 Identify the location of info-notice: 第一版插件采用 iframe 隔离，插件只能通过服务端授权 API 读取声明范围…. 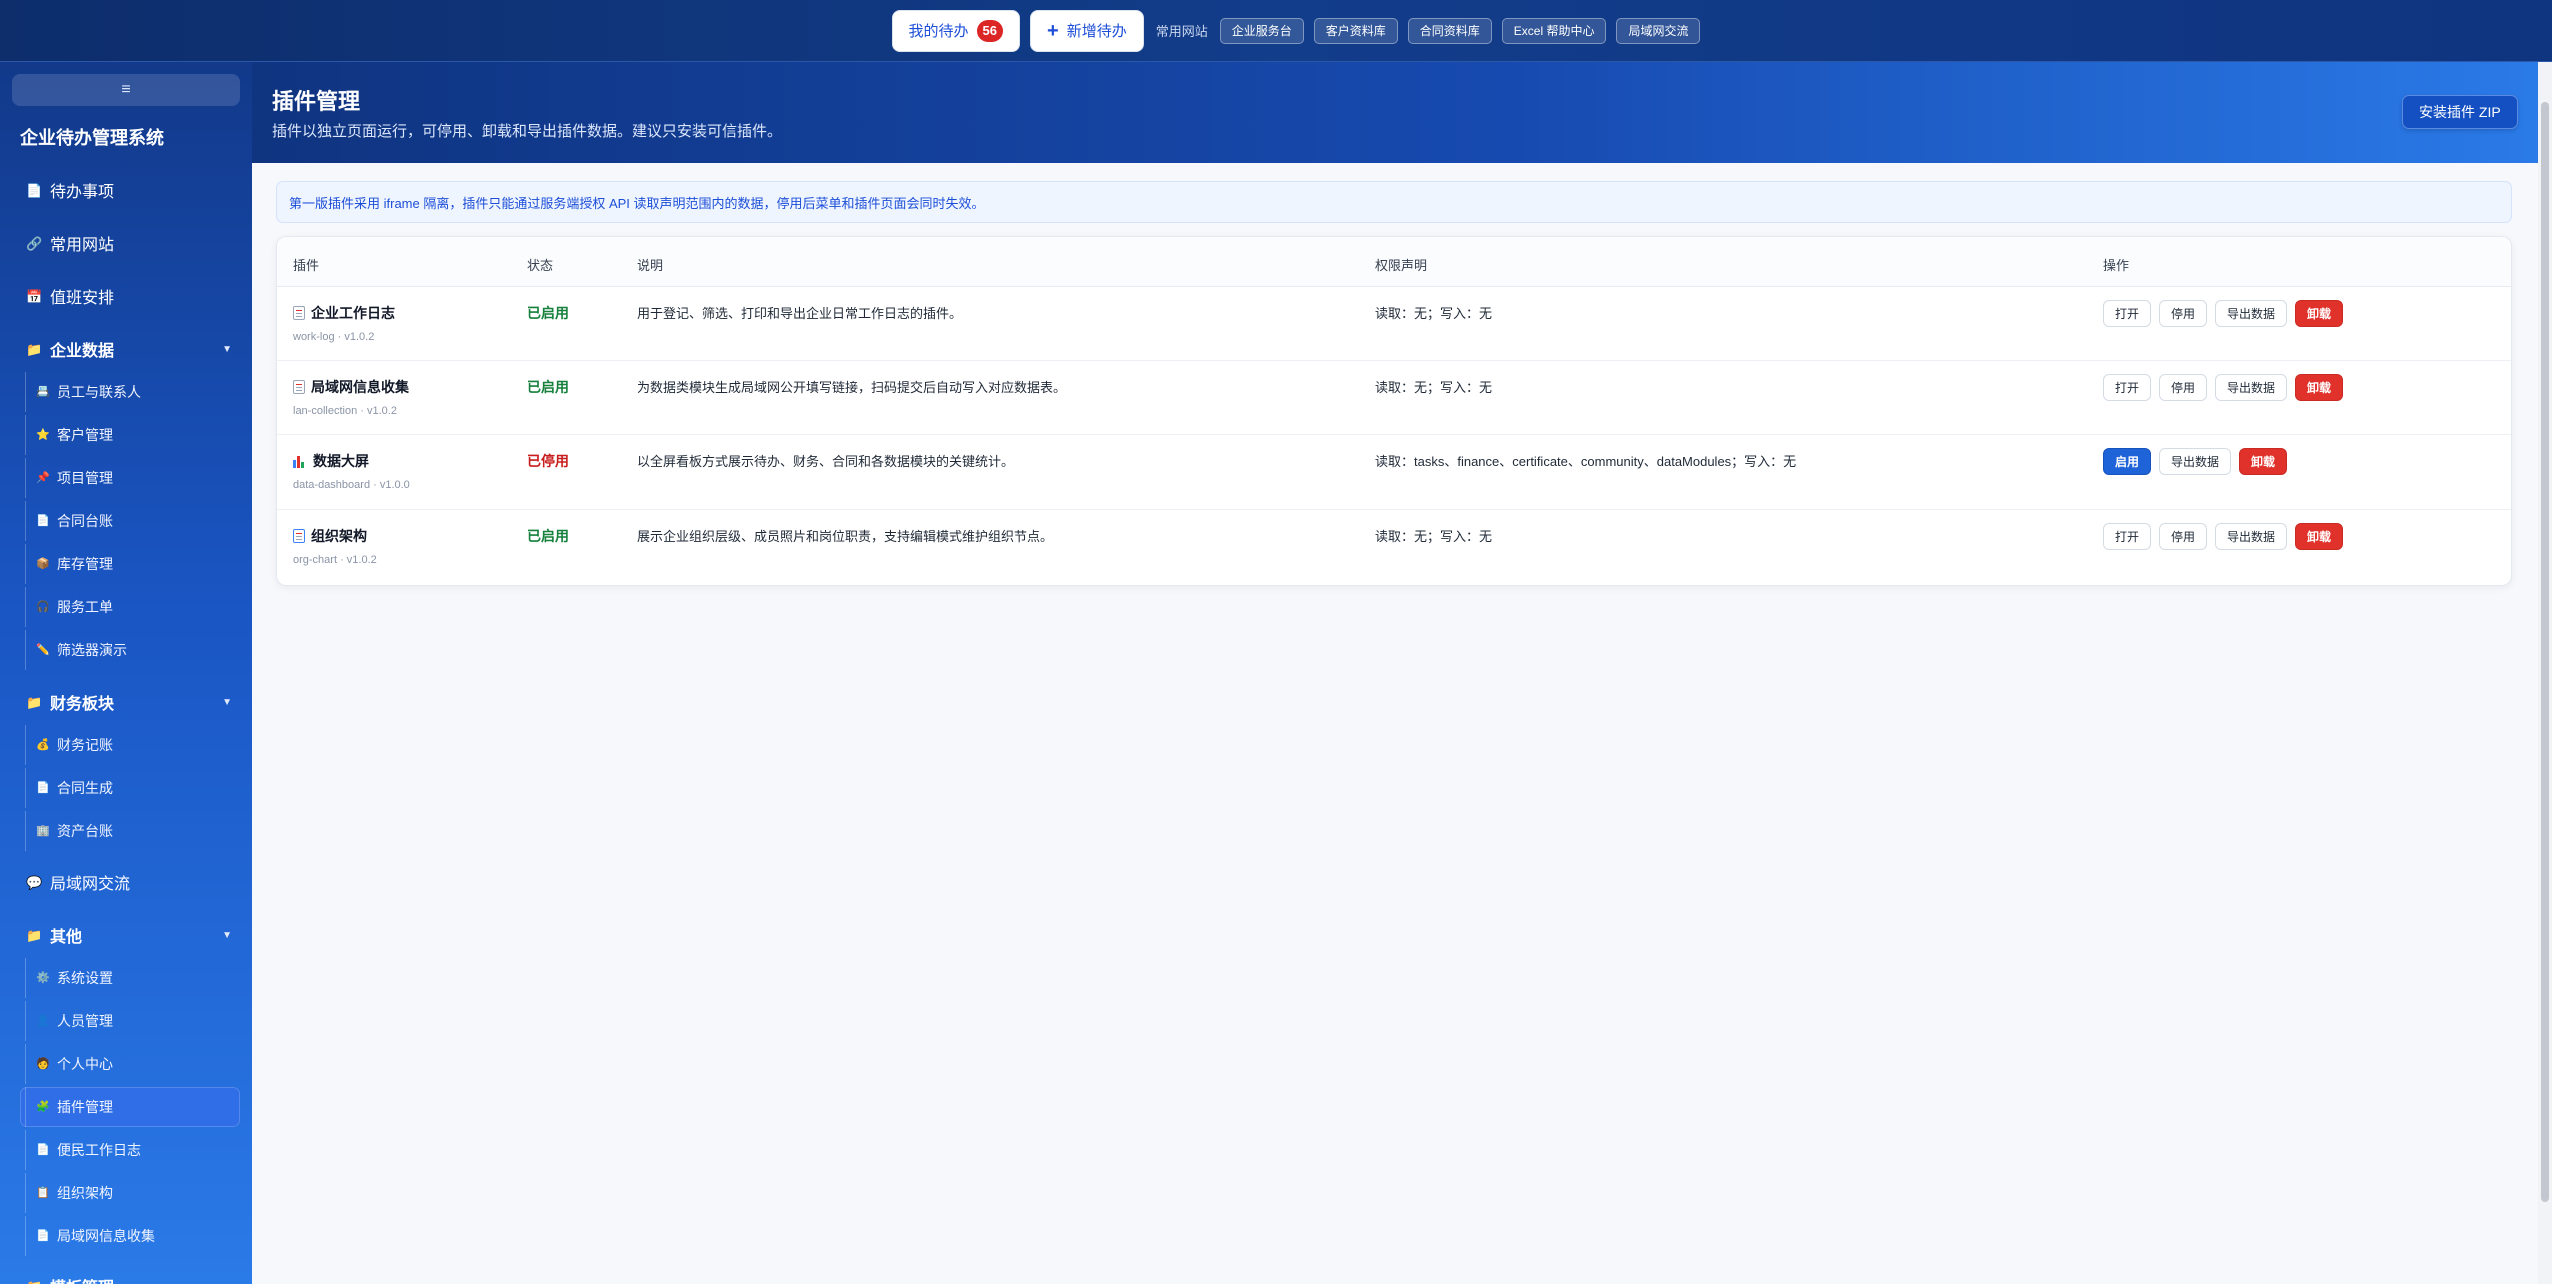
(1394, 202).